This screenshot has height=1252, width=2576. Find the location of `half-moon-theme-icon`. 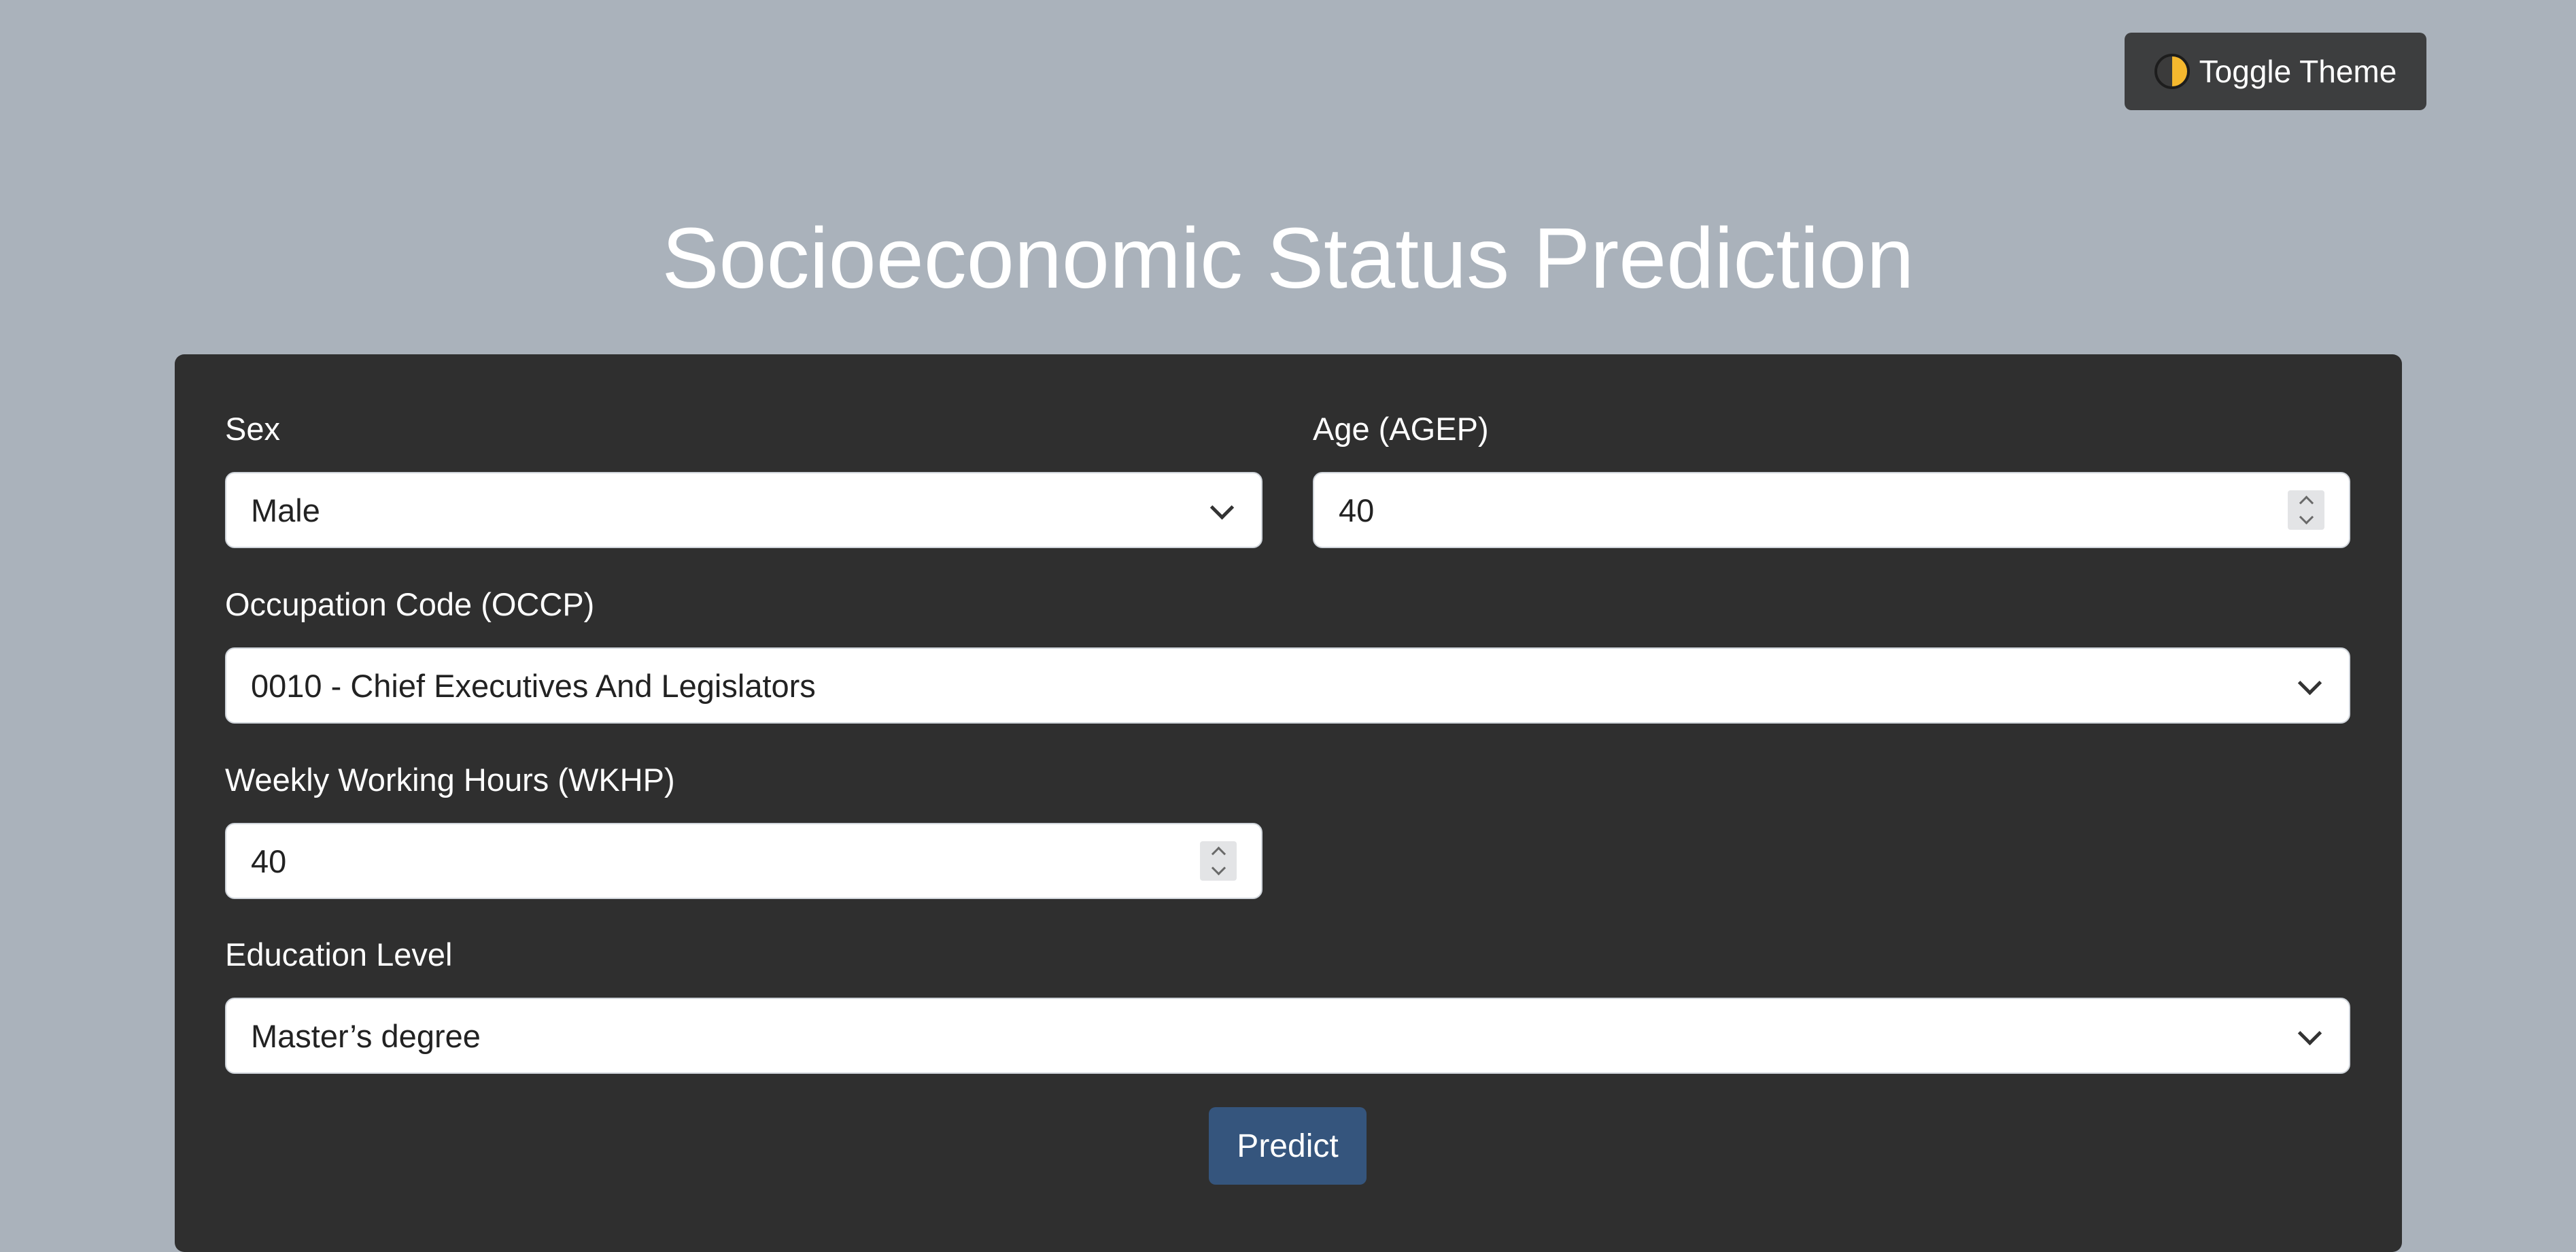

half-moon-theme-icon is located at coordinates (2172, 71).